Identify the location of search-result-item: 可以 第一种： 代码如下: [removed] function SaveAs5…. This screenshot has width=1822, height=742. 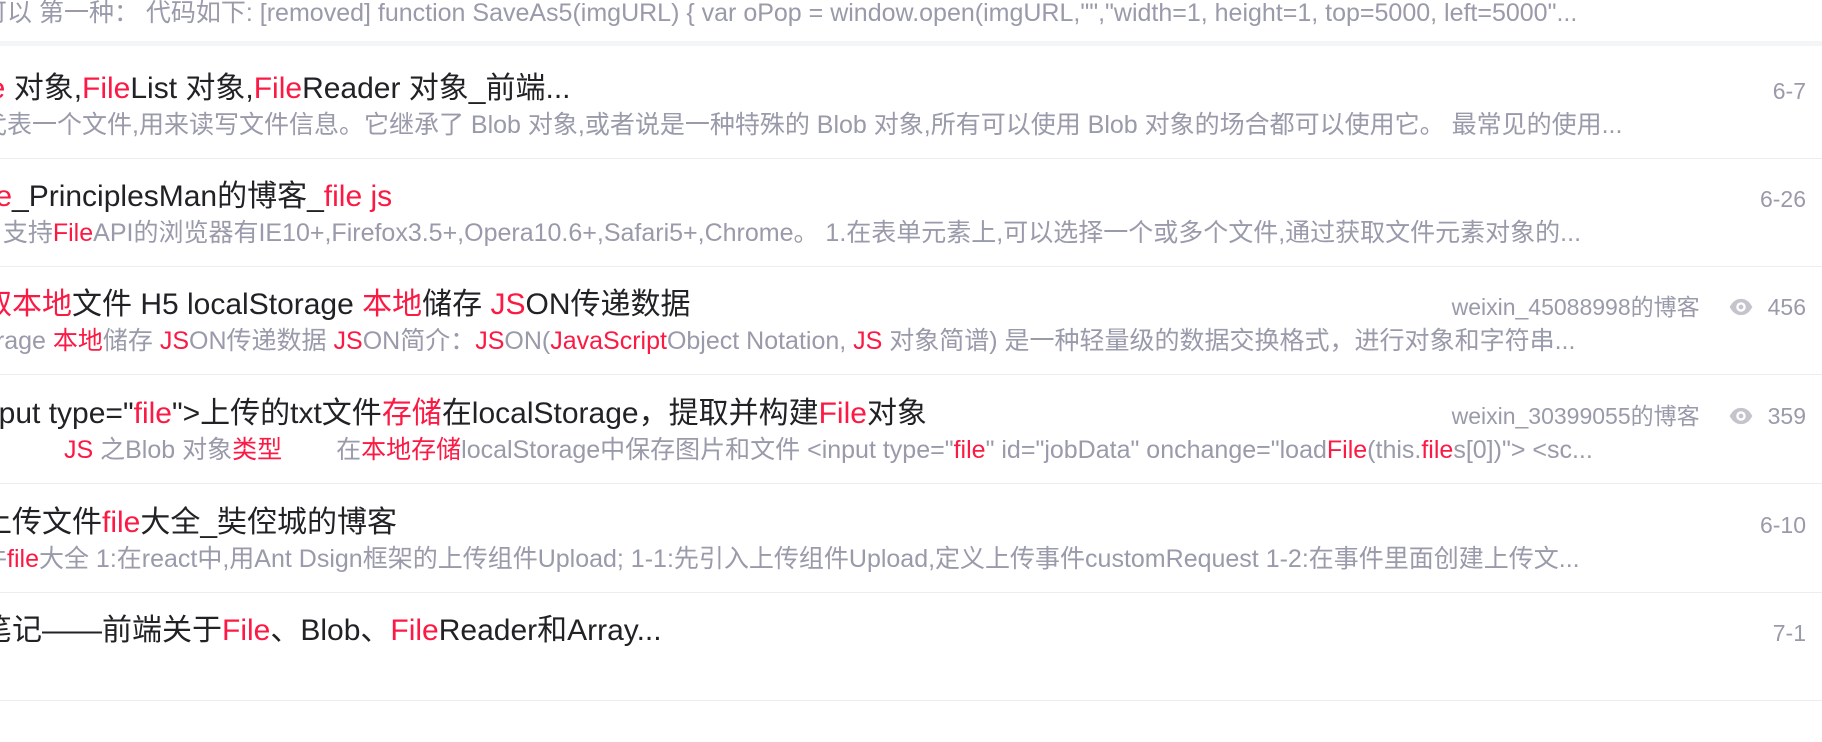
(911, 23).